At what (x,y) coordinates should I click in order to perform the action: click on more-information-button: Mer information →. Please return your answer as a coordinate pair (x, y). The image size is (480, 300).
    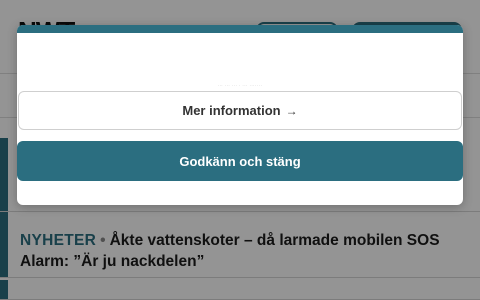
    Looking at the image, I should click on (240, 110).